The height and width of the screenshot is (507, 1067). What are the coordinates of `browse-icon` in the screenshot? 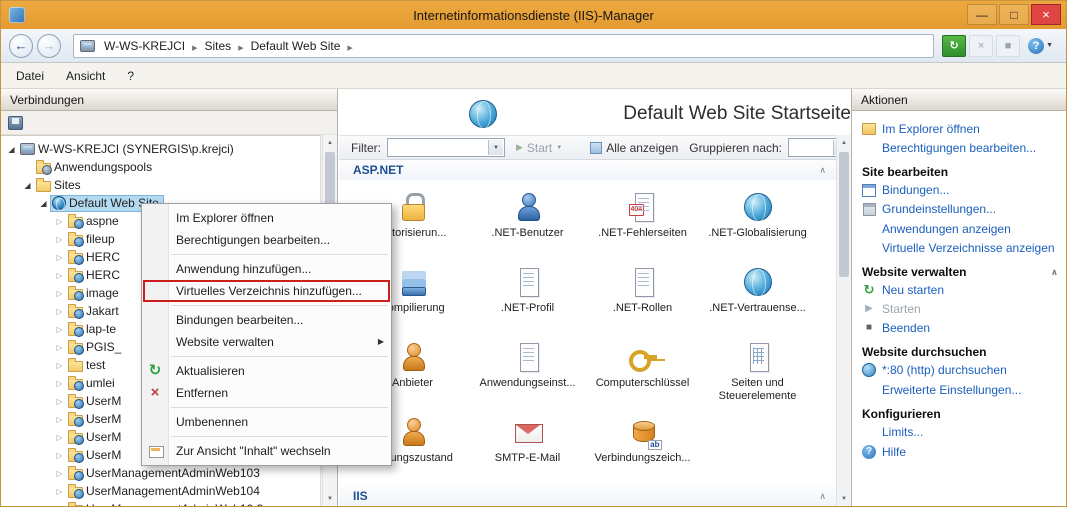 It's located at (869, 370).